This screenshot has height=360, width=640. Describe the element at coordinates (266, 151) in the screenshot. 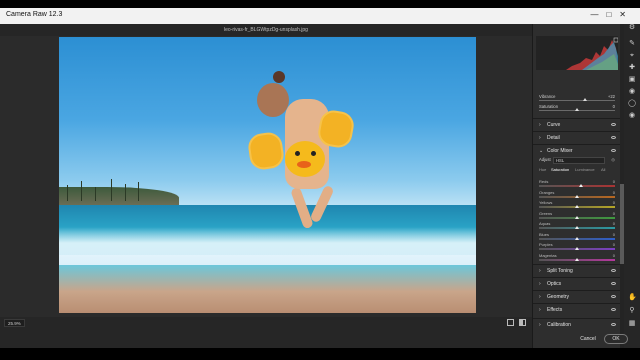

I see `left-floatie` at that location.